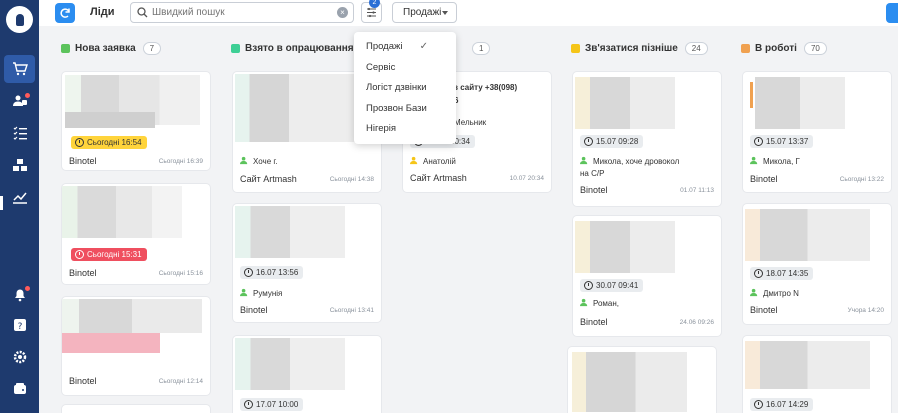  Describe the element at coordinates (405, 129) in the screenshot. I see `funnel-option-nigeria: Нігерія` at that location.